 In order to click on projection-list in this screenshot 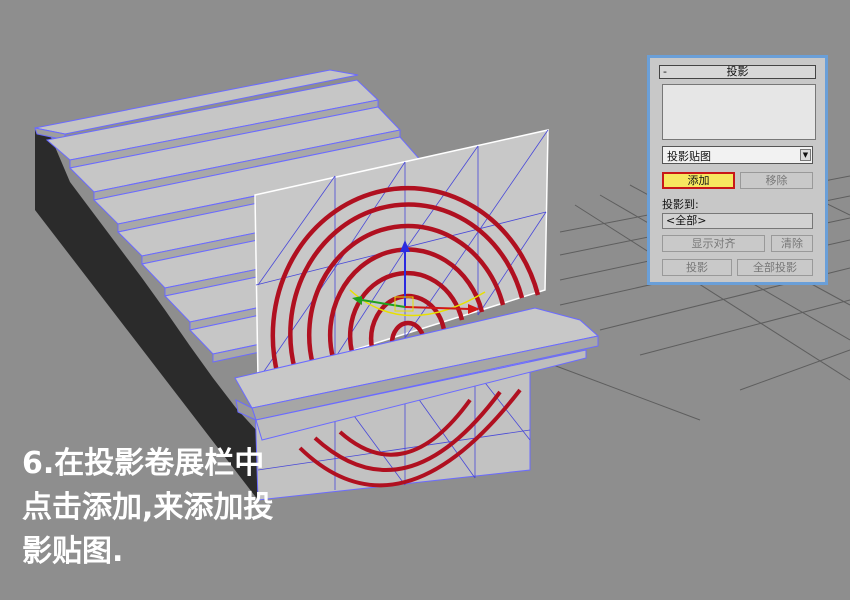, I will do `click(739, 112)`.